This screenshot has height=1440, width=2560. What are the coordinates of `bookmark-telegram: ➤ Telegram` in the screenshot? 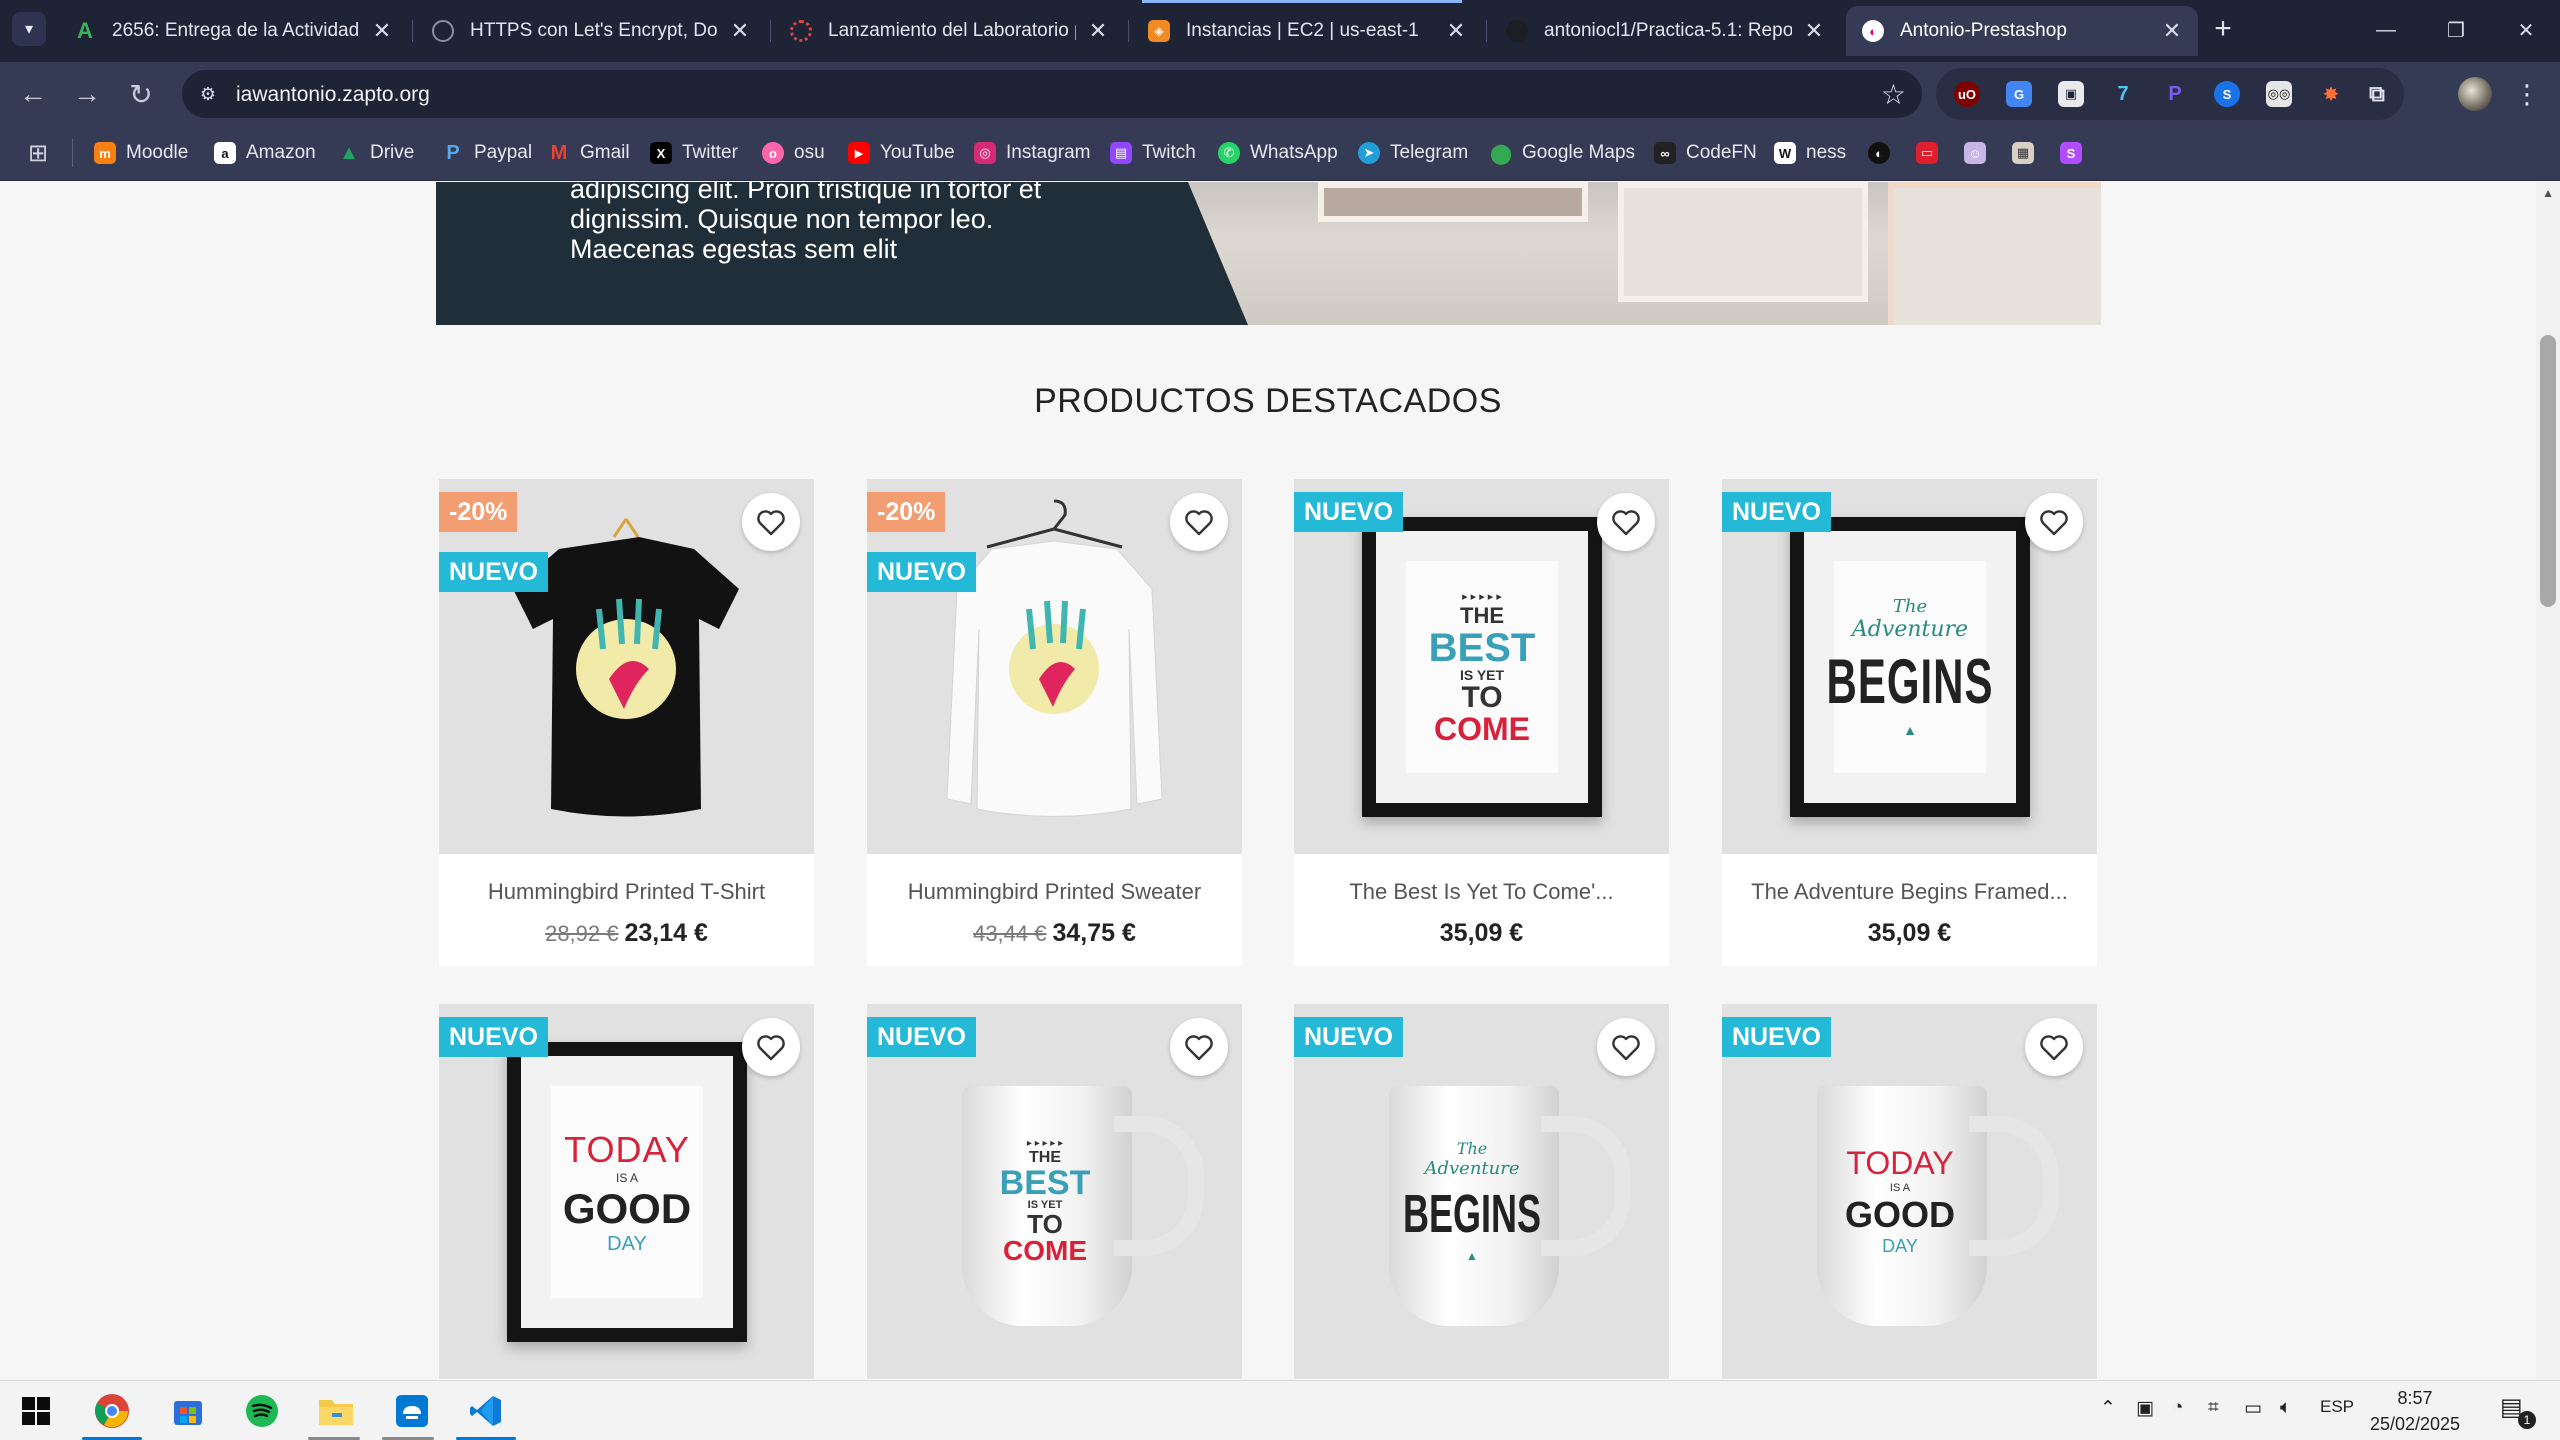 It's located at (1413, 153).